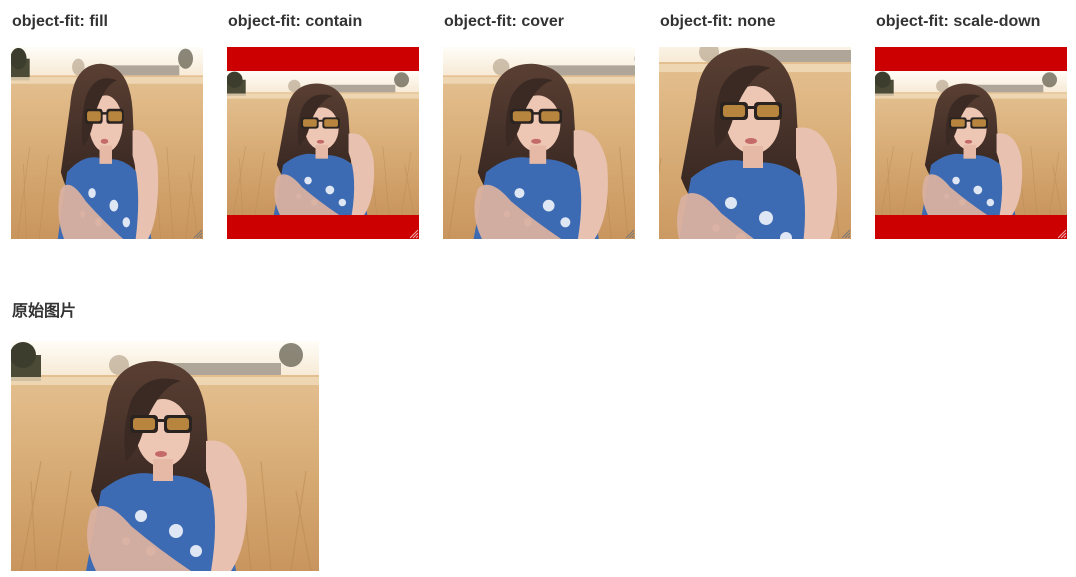 This screenshot has width=1076, height=577. I want to click on demo-contain: object-fit: contain, so click(323, 125).